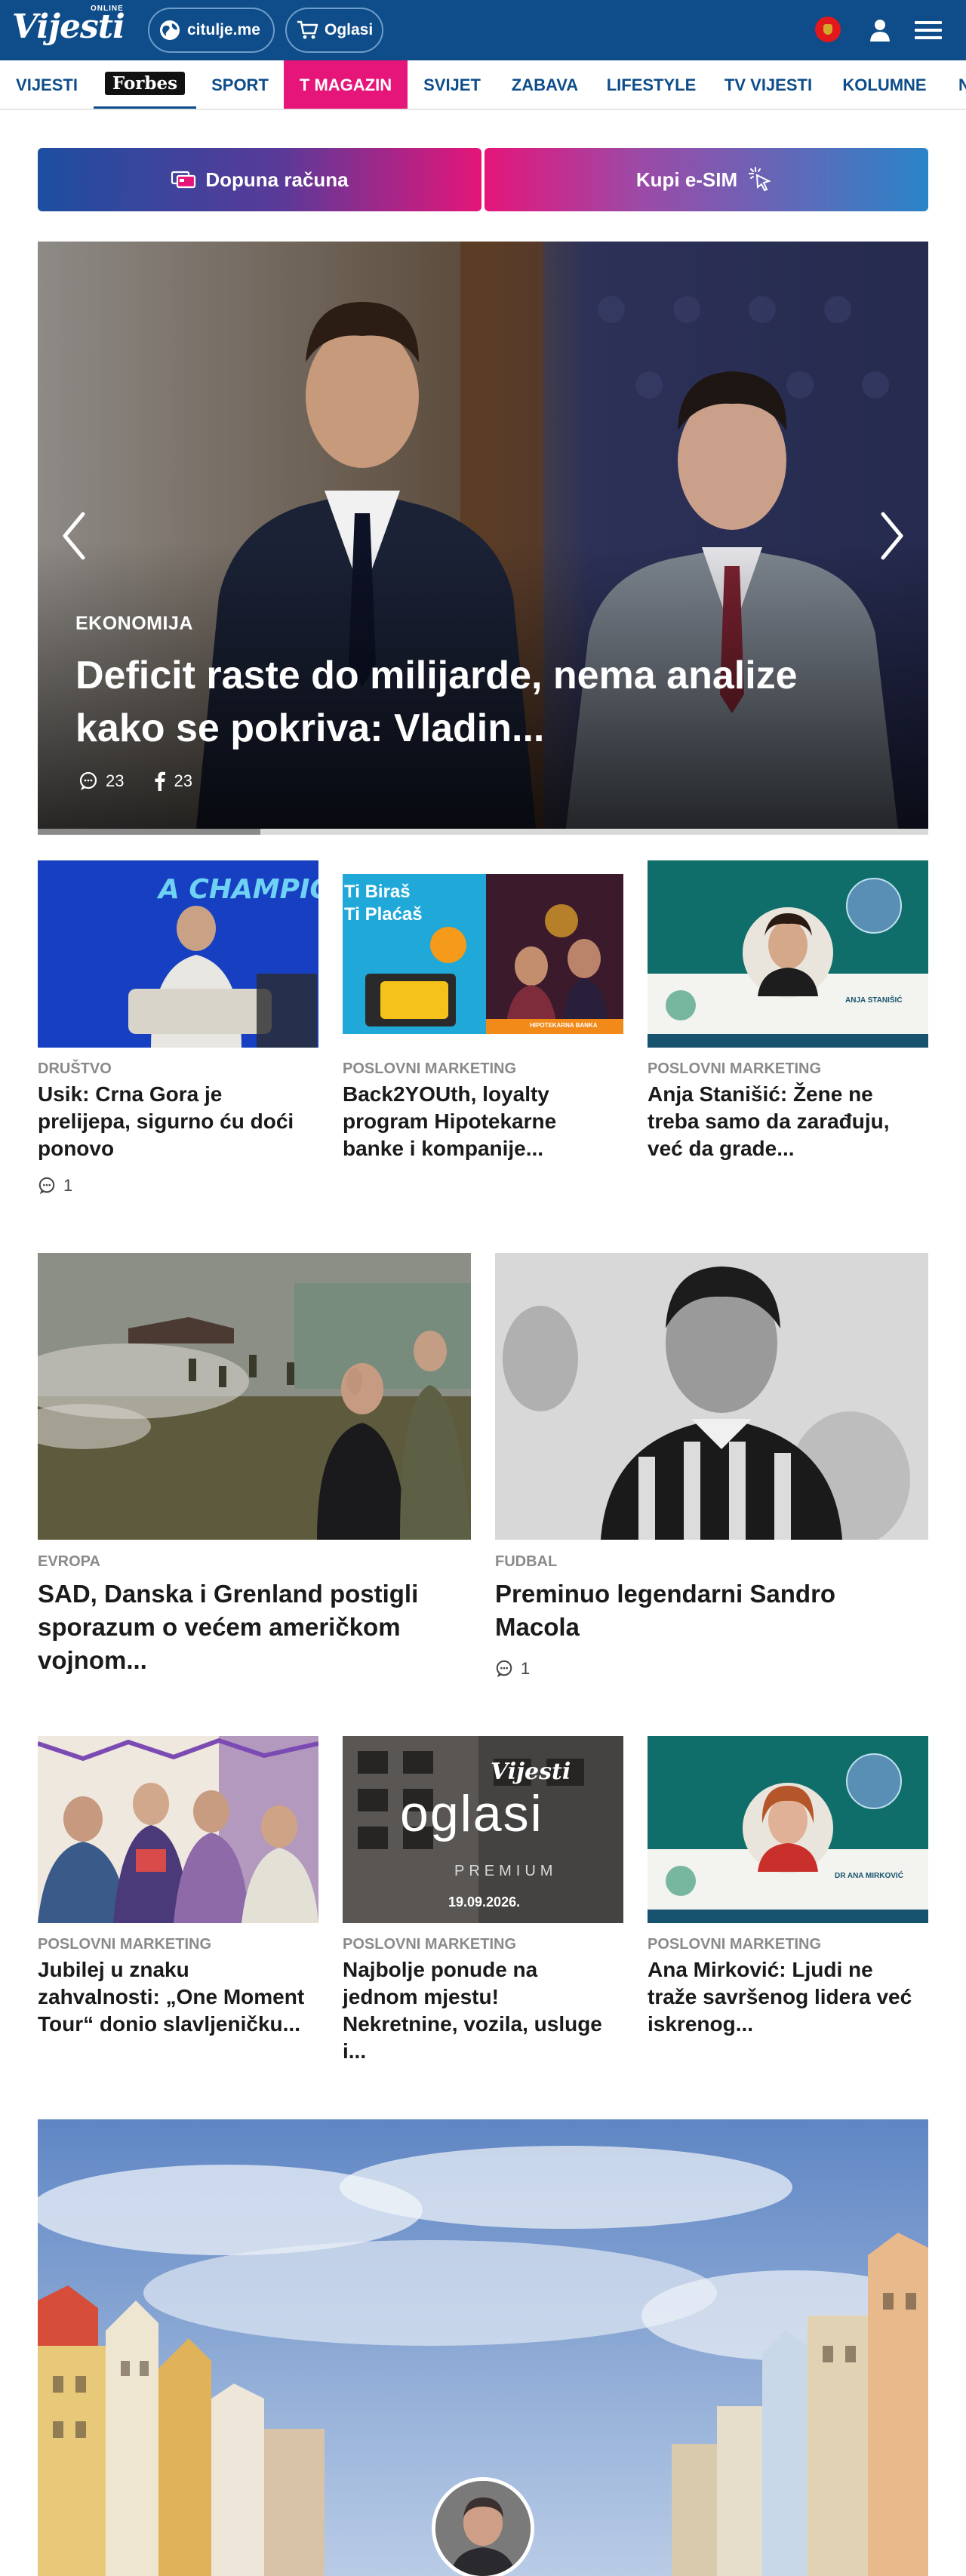 The image size is (966, 2576). Describe the element at coordinates (74, 535) in the screenshot. I see `hero-prev-arrow-icon` at that location.